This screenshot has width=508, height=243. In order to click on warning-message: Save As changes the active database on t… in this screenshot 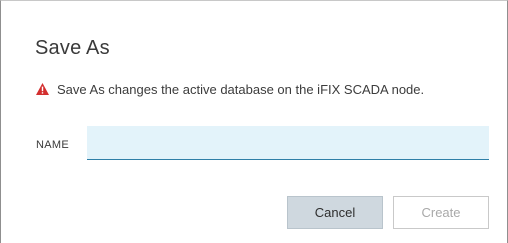, I will do `click(230, 89)`.